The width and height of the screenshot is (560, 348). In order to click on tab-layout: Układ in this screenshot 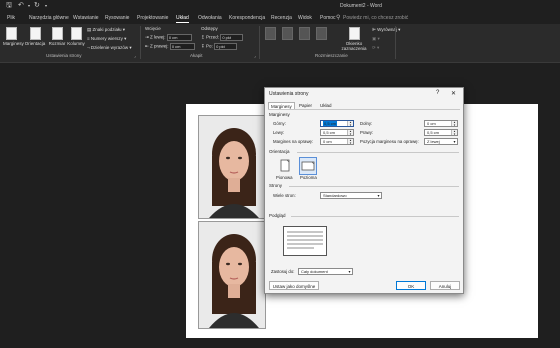, I will do `click(182, 19)`.